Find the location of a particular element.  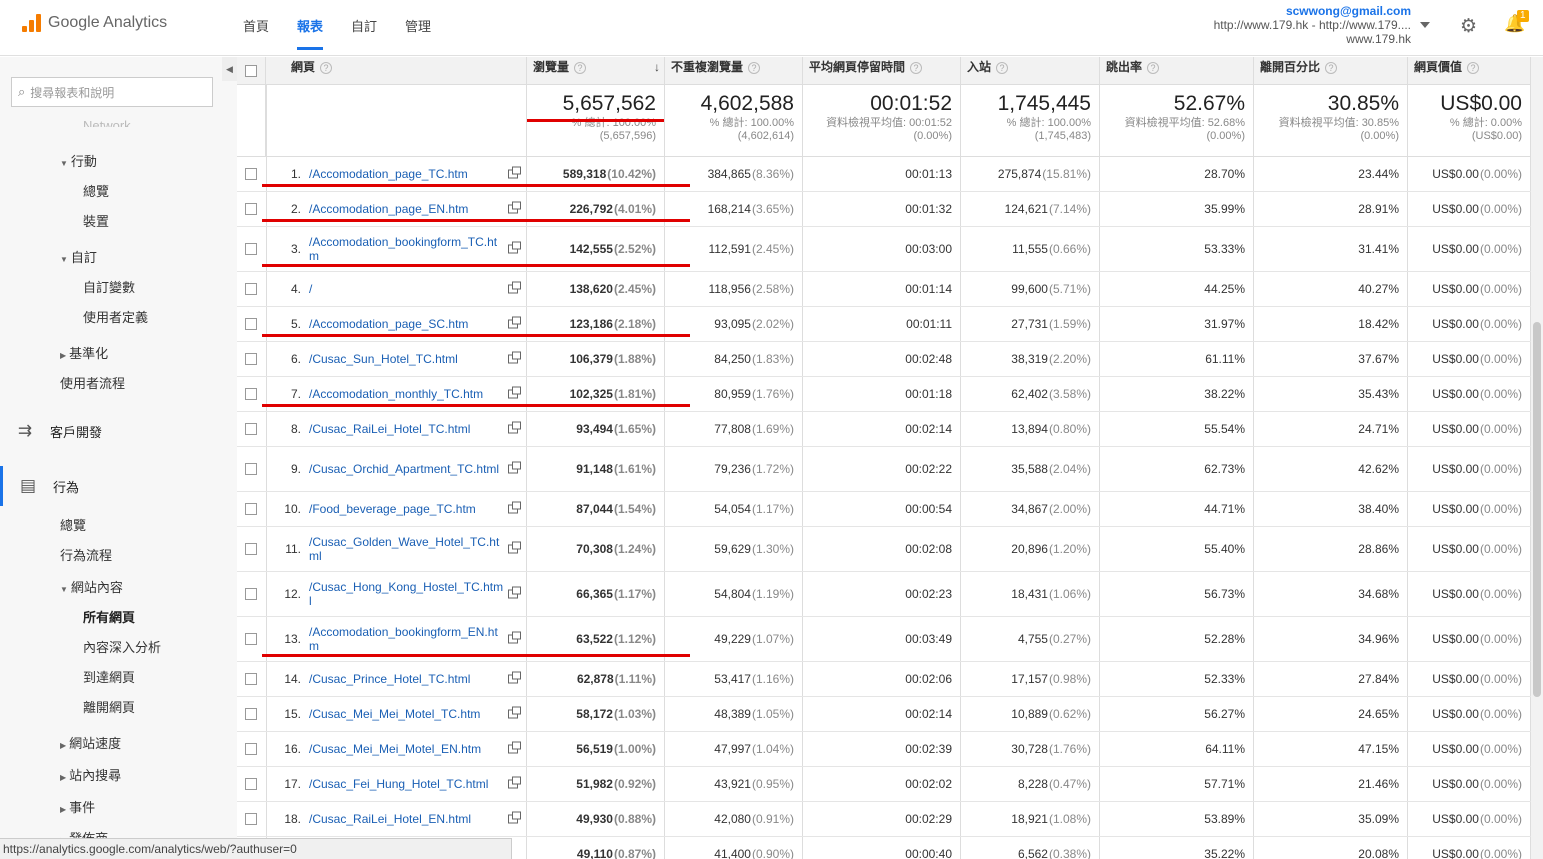

nav-customization: 自訂 is located at coordinates (364, 33).